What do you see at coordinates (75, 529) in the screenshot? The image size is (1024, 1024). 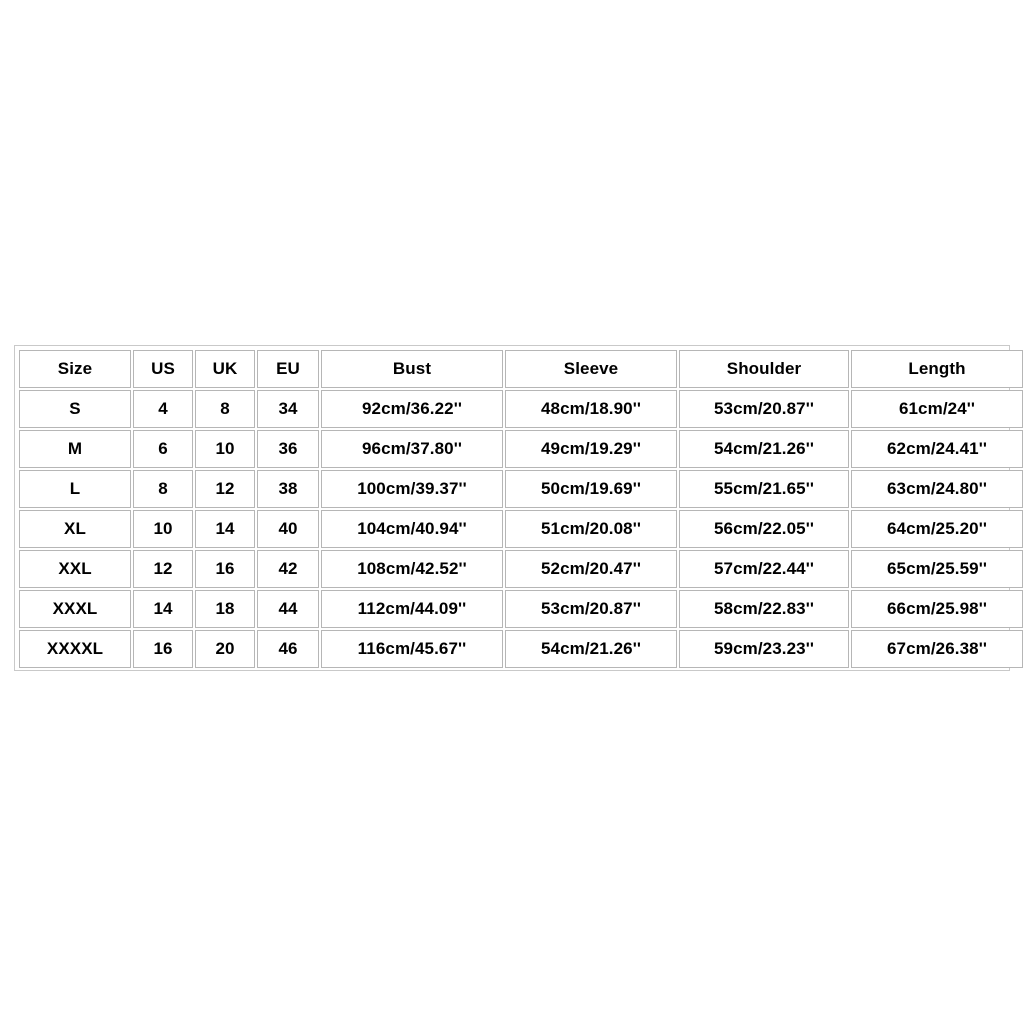 I see `cell-size: XL` at bounding box center [75, 529].